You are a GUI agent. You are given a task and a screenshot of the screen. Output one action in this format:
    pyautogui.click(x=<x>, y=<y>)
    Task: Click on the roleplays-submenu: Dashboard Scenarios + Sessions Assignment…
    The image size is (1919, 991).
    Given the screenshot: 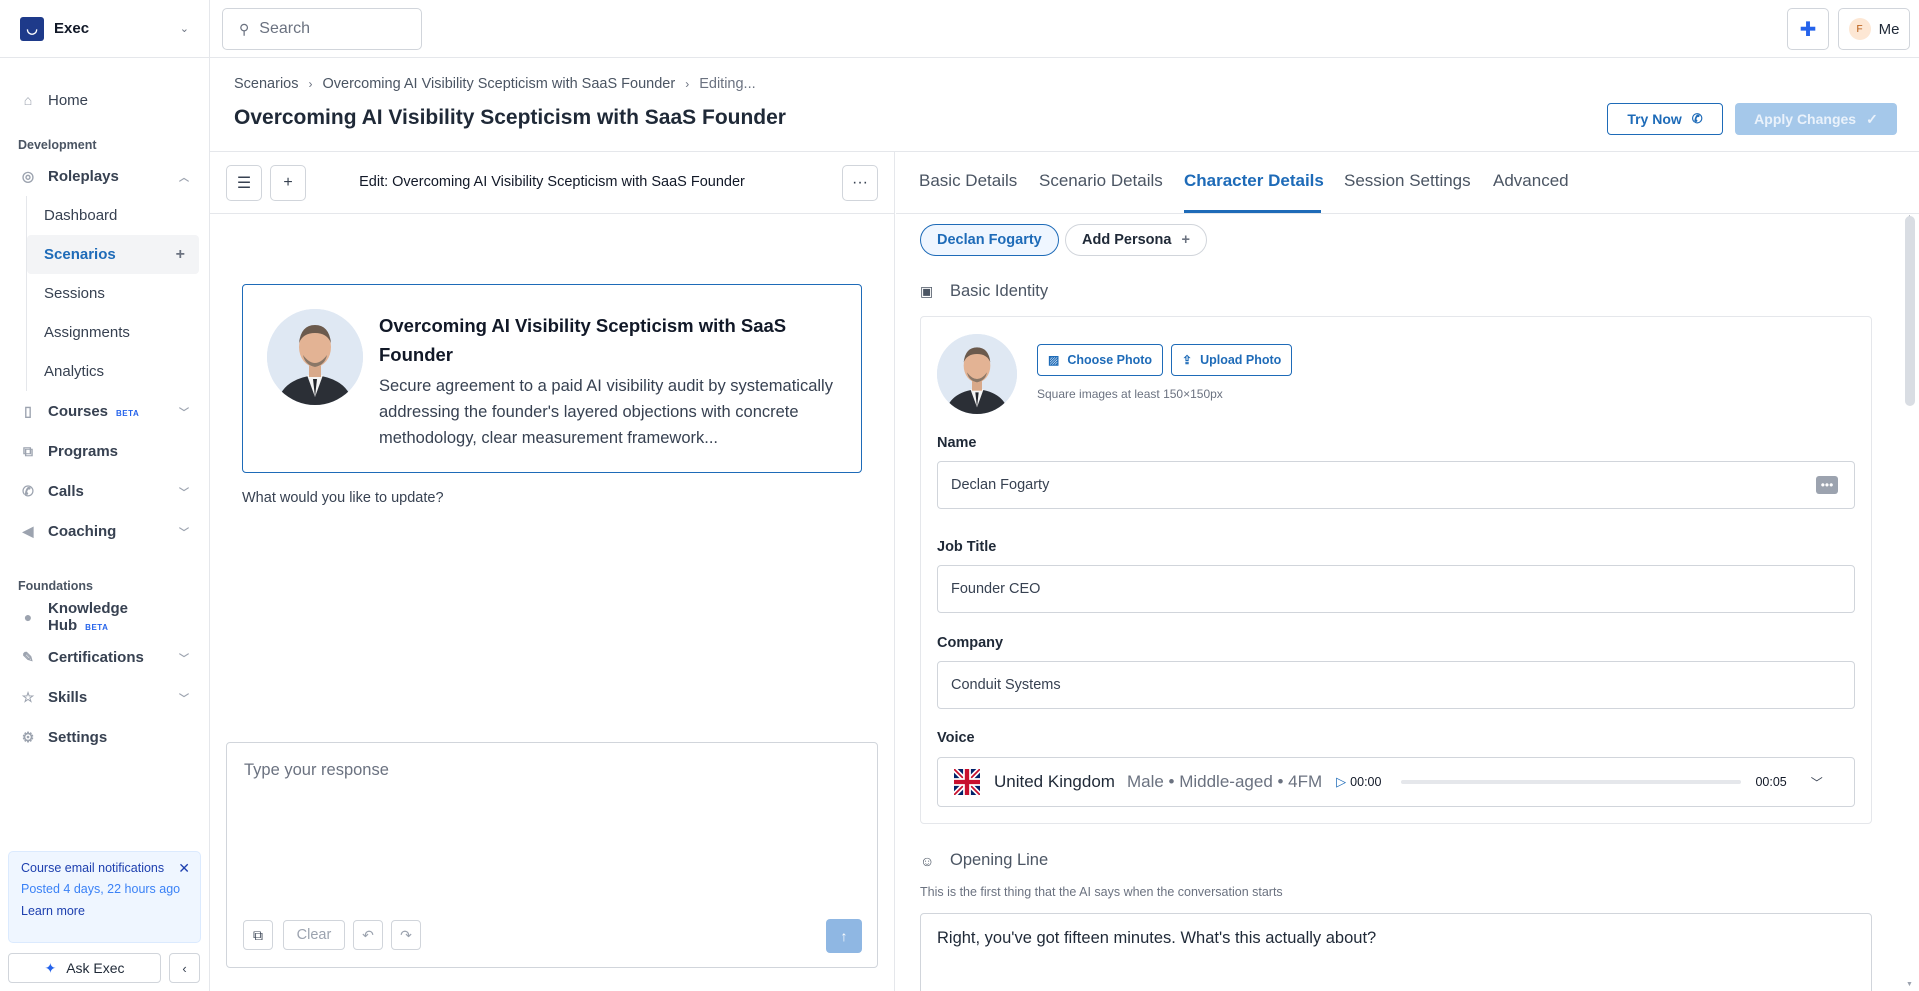 What is the action you would take?
    pyautogui.click(x=117, y=293)
    